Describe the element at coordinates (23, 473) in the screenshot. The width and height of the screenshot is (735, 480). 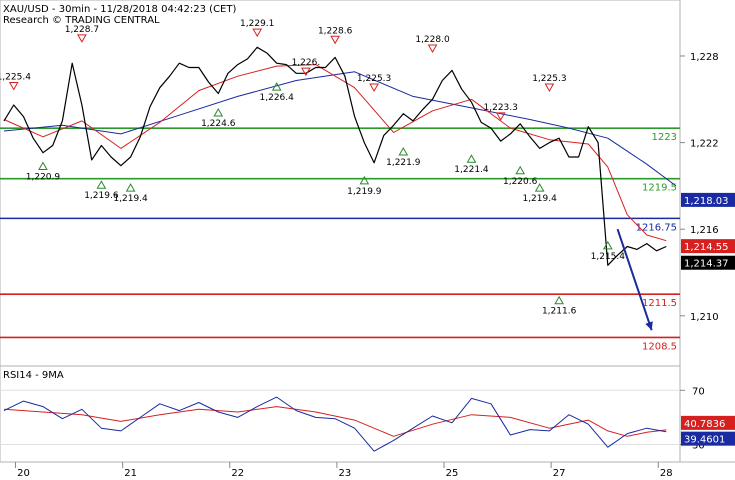
I see `time-tick-label: 20` at that location.